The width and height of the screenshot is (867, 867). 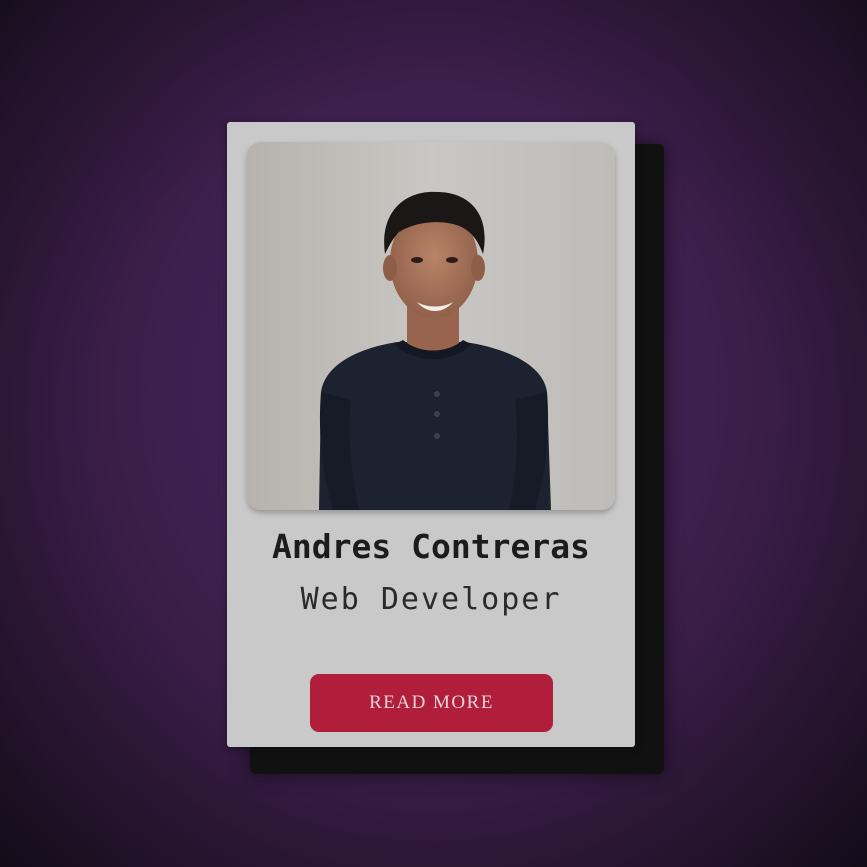 I want to click on profile-name: Andres Contreras, so click(x=431, y=546).